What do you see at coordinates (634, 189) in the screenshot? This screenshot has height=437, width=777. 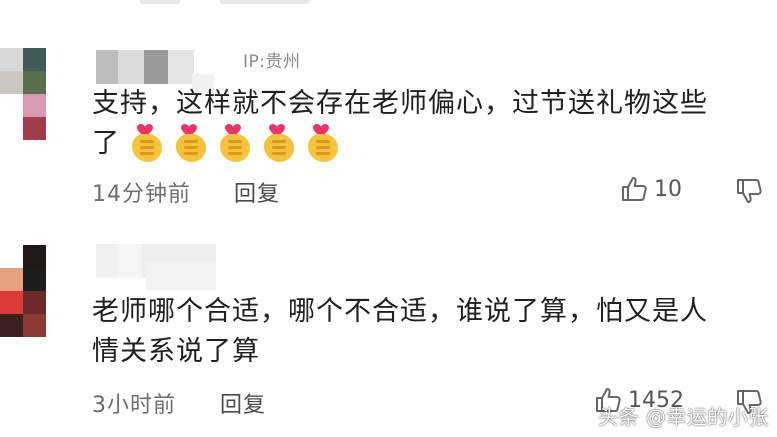 I see `thumbs-up-icon` at bounding box center [634, 189].